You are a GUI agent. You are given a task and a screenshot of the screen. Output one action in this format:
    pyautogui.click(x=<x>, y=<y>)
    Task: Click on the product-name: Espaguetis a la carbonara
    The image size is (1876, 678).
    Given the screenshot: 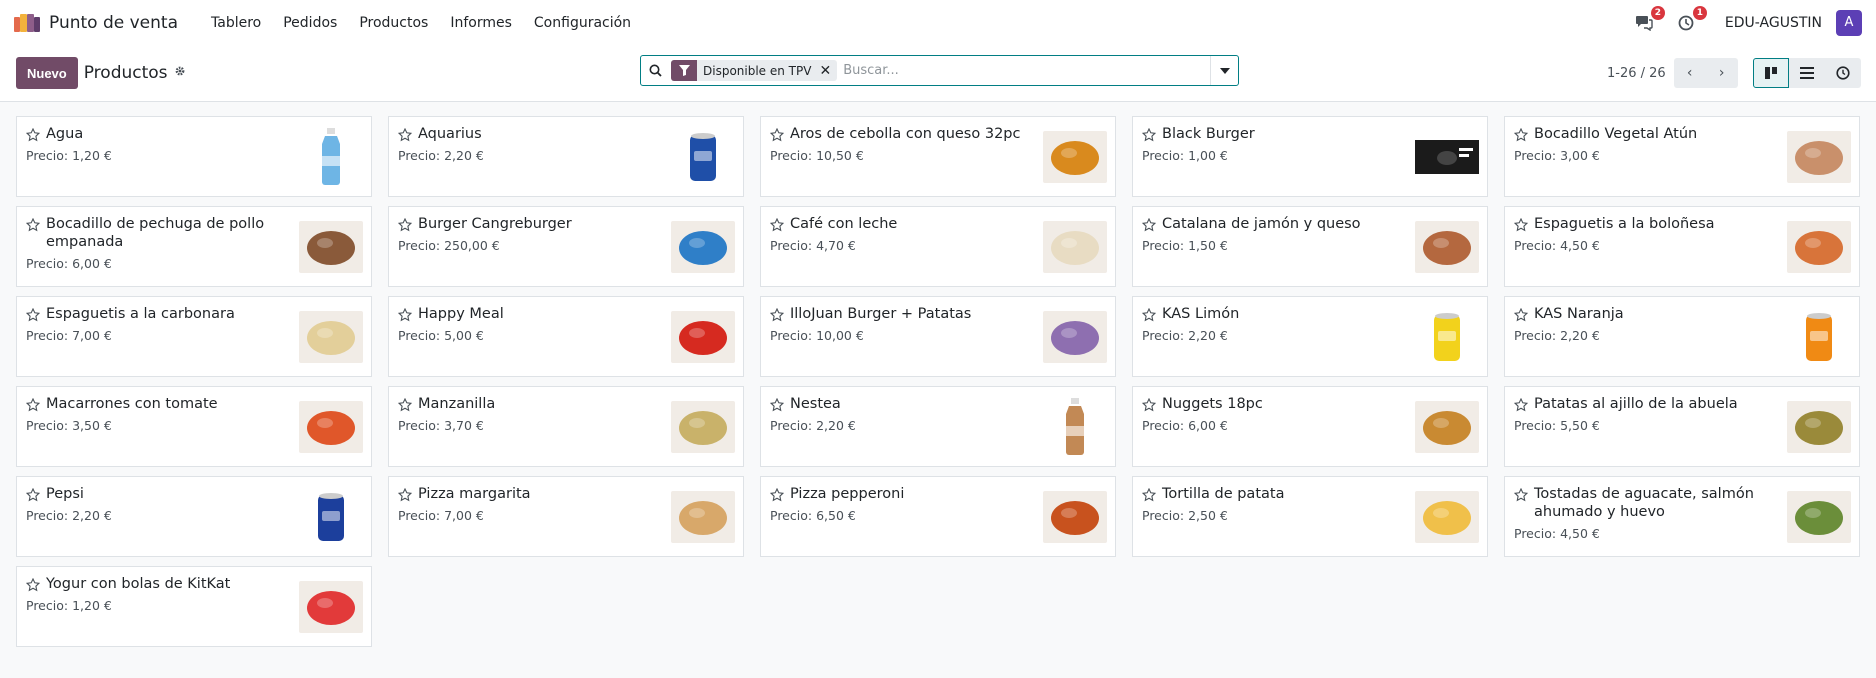 What is the action you would take?
    pyautogui.click(x=140, y=314)
    